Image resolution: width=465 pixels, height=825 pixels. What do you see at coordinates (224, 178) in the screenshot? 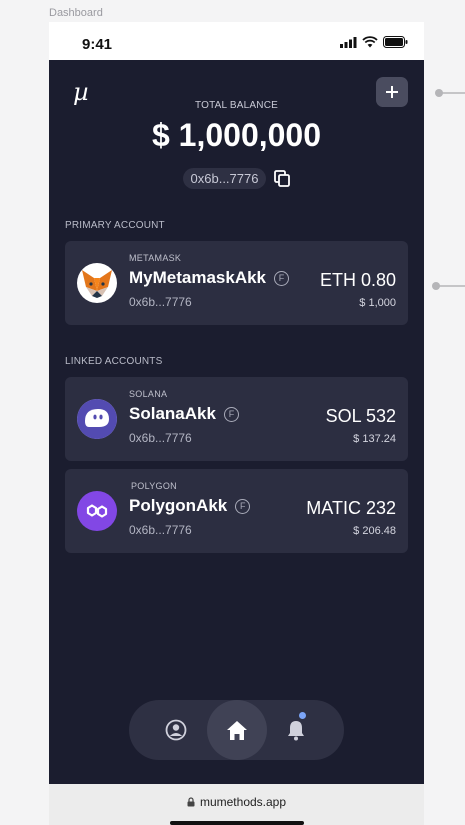
I see `wallet-address: 0x6b...7776` at bounding box center [224, 178].